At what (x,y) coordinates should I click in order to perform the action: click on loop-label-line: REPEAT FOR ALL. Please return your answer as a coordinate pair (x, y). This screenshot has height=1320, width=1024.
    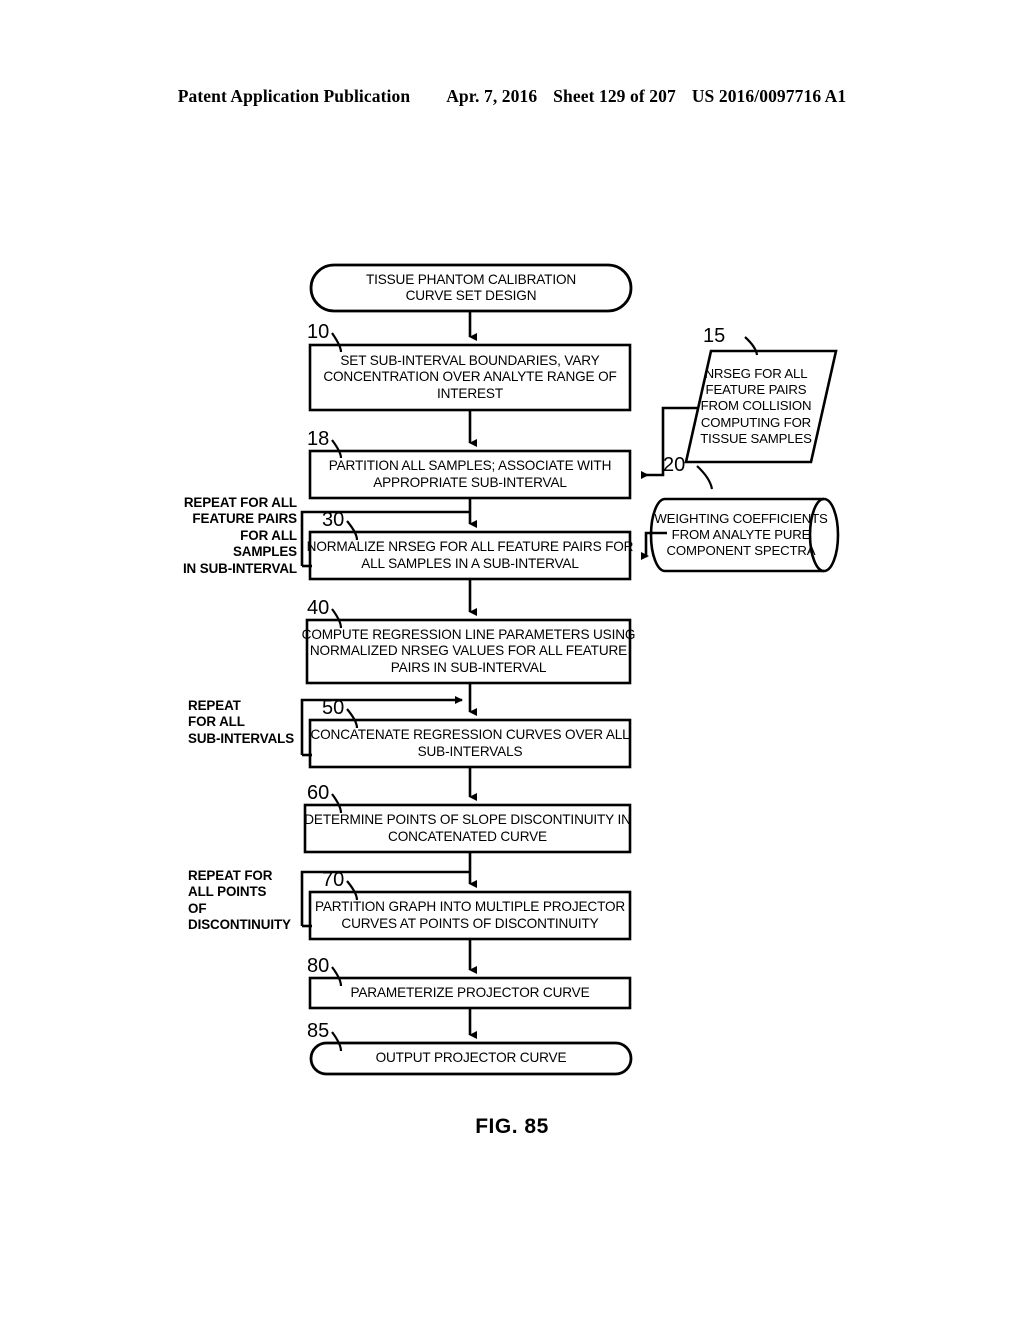
    Looking at the image, I should click on (240, 502).